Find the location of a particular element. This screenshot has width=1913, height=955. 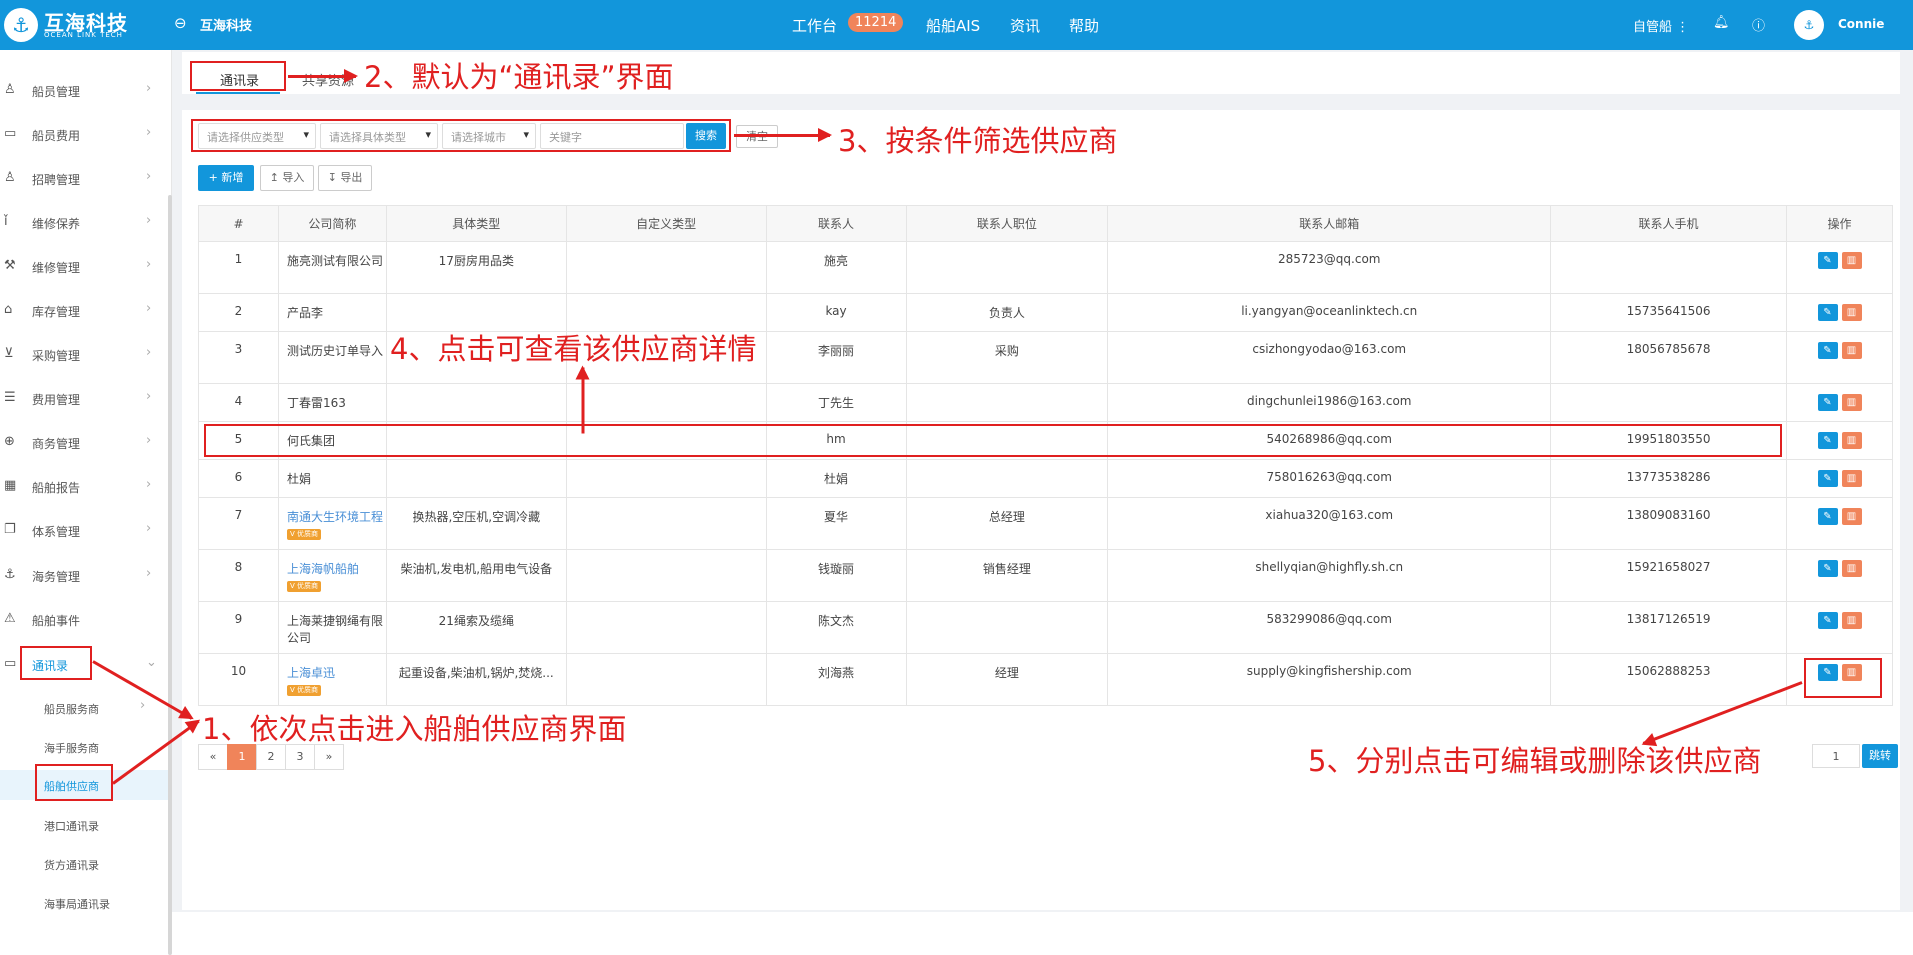

upload-icon: ↥ is located at coordinates (274, 177).